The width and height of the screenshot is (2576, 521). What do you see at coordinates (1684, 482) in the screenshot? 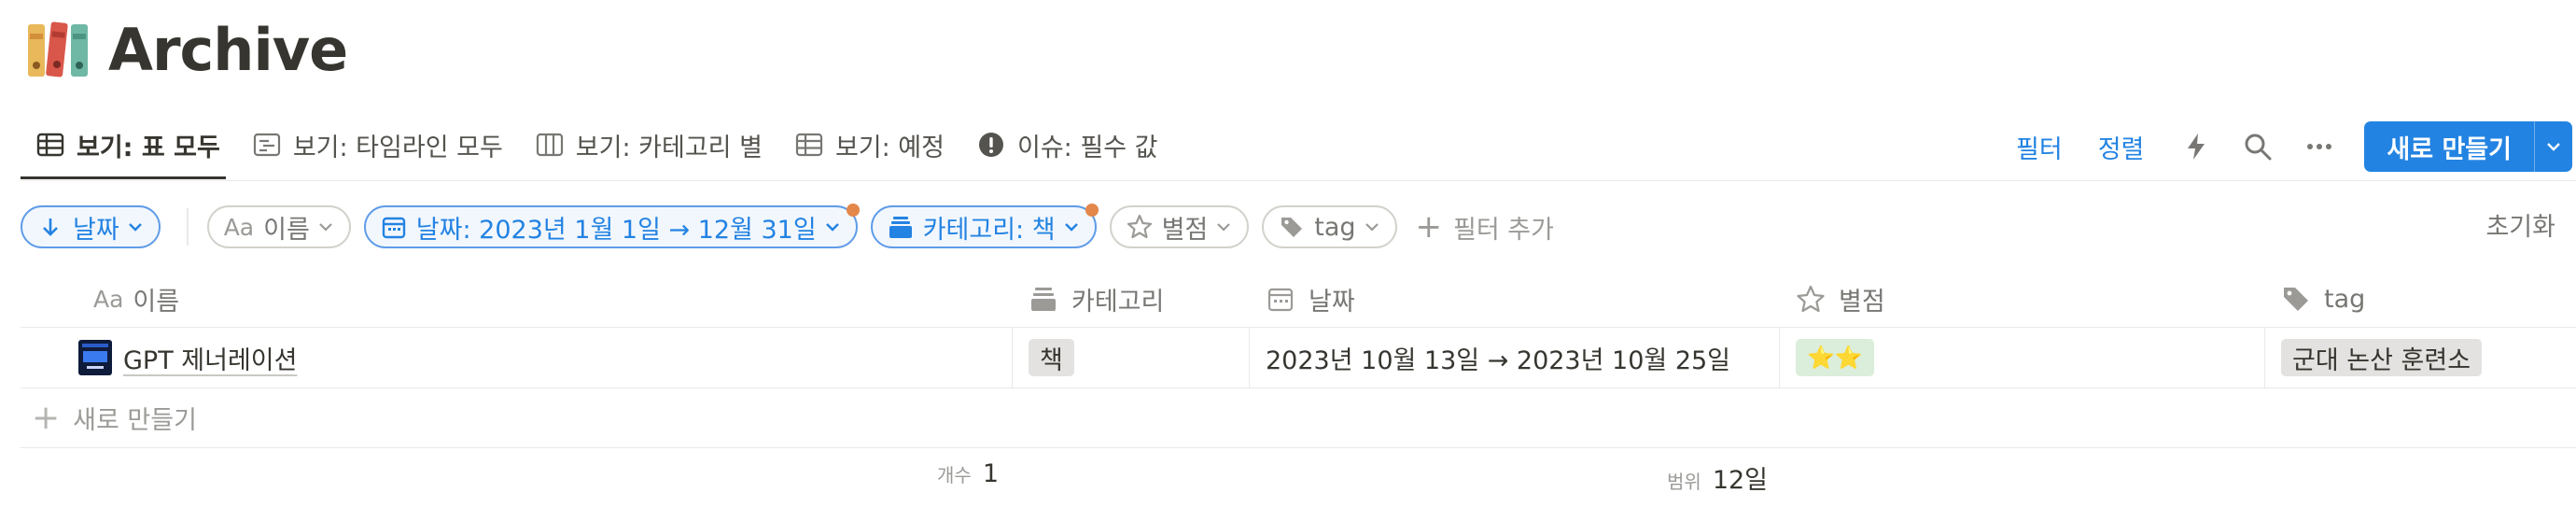
I see `range-label: 범위` at bounding box center [1684, 482].